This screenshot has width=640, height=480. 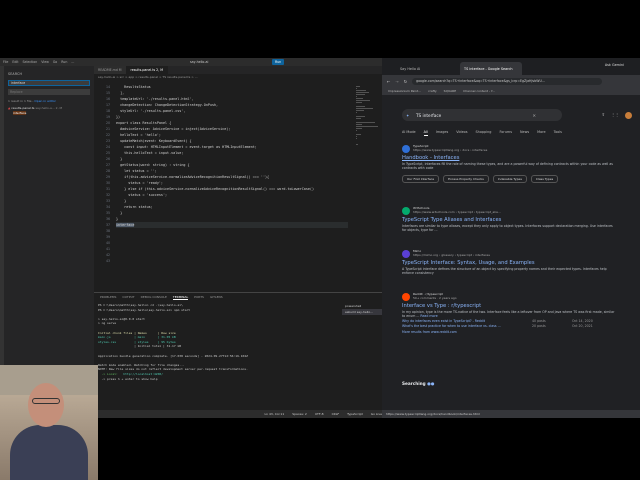 What do you see at coordinates (442, 133) in the screenshot?
I see `filter-tab-images: Images` at bounding box center [442, 133].